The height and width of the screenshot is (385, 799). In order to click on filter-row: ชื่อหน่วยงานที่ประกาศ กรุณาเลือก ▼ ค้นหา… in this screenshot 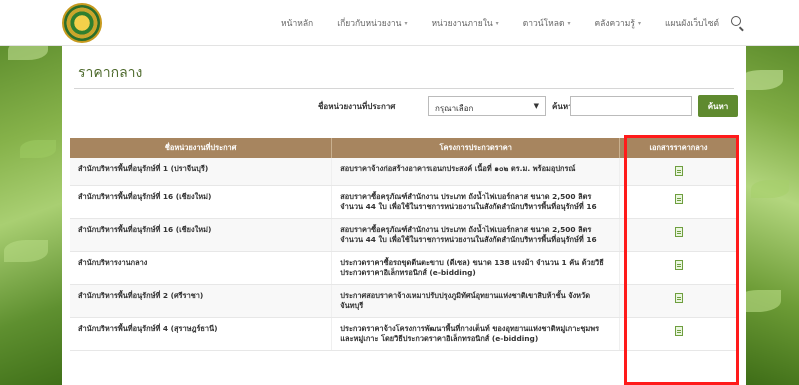, I will do `click(404, 106)`.